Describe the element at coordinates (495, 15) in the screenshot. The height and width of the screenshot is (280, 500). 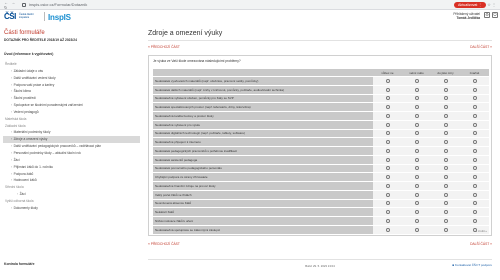
I see `logout-icon: ⏻` at that location.